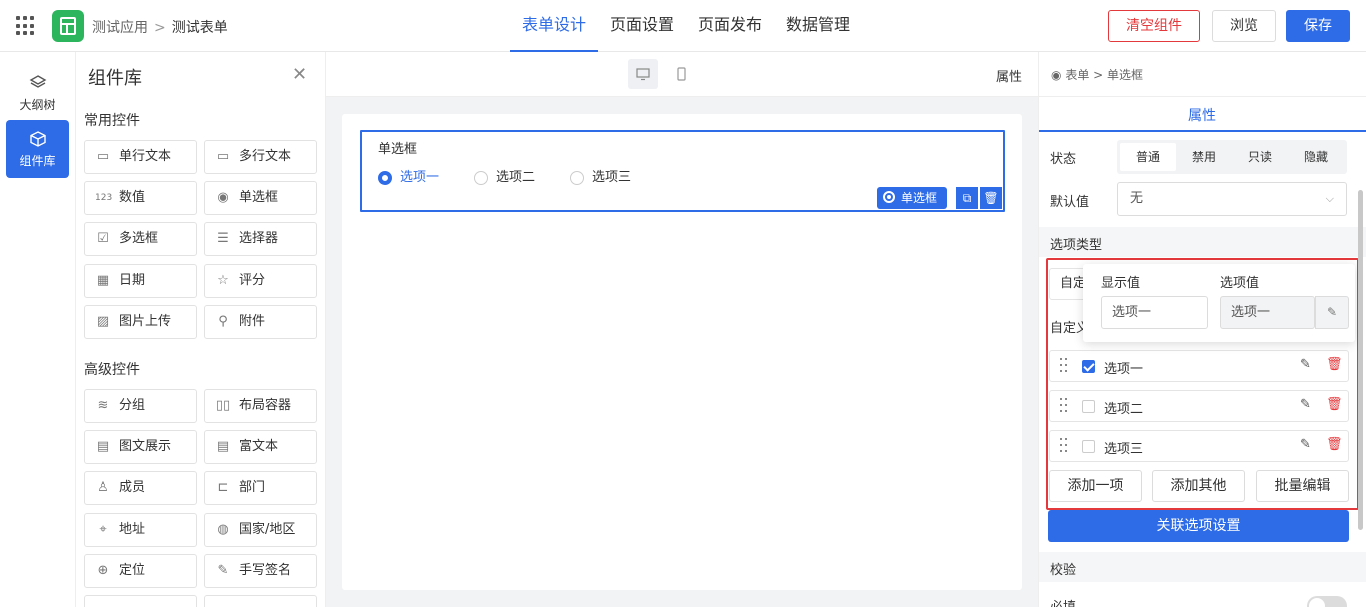  Describe the element at coordinates (37, 149) in the screenshot. I see `nav-item-components: 组件库` at that location.